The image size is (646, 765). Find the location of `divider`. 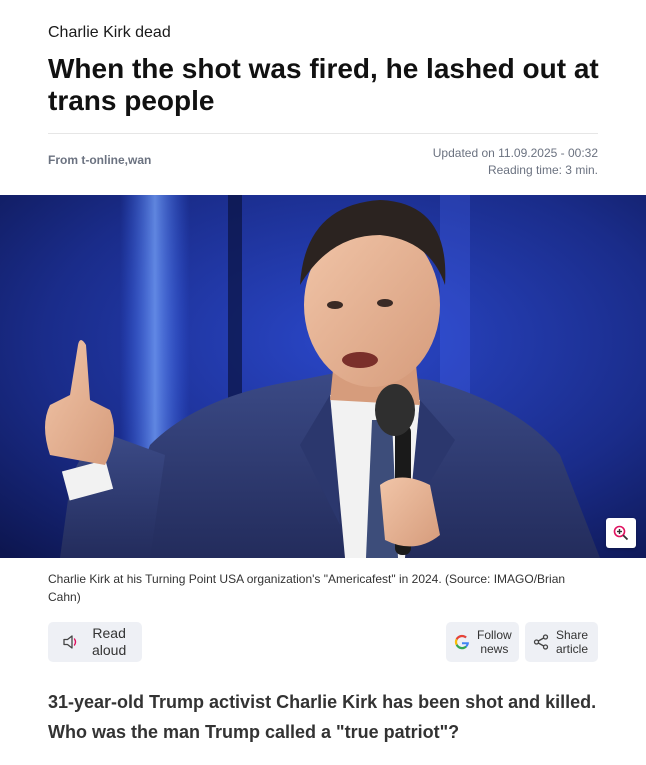

divider is located at coordinates (323, 133).